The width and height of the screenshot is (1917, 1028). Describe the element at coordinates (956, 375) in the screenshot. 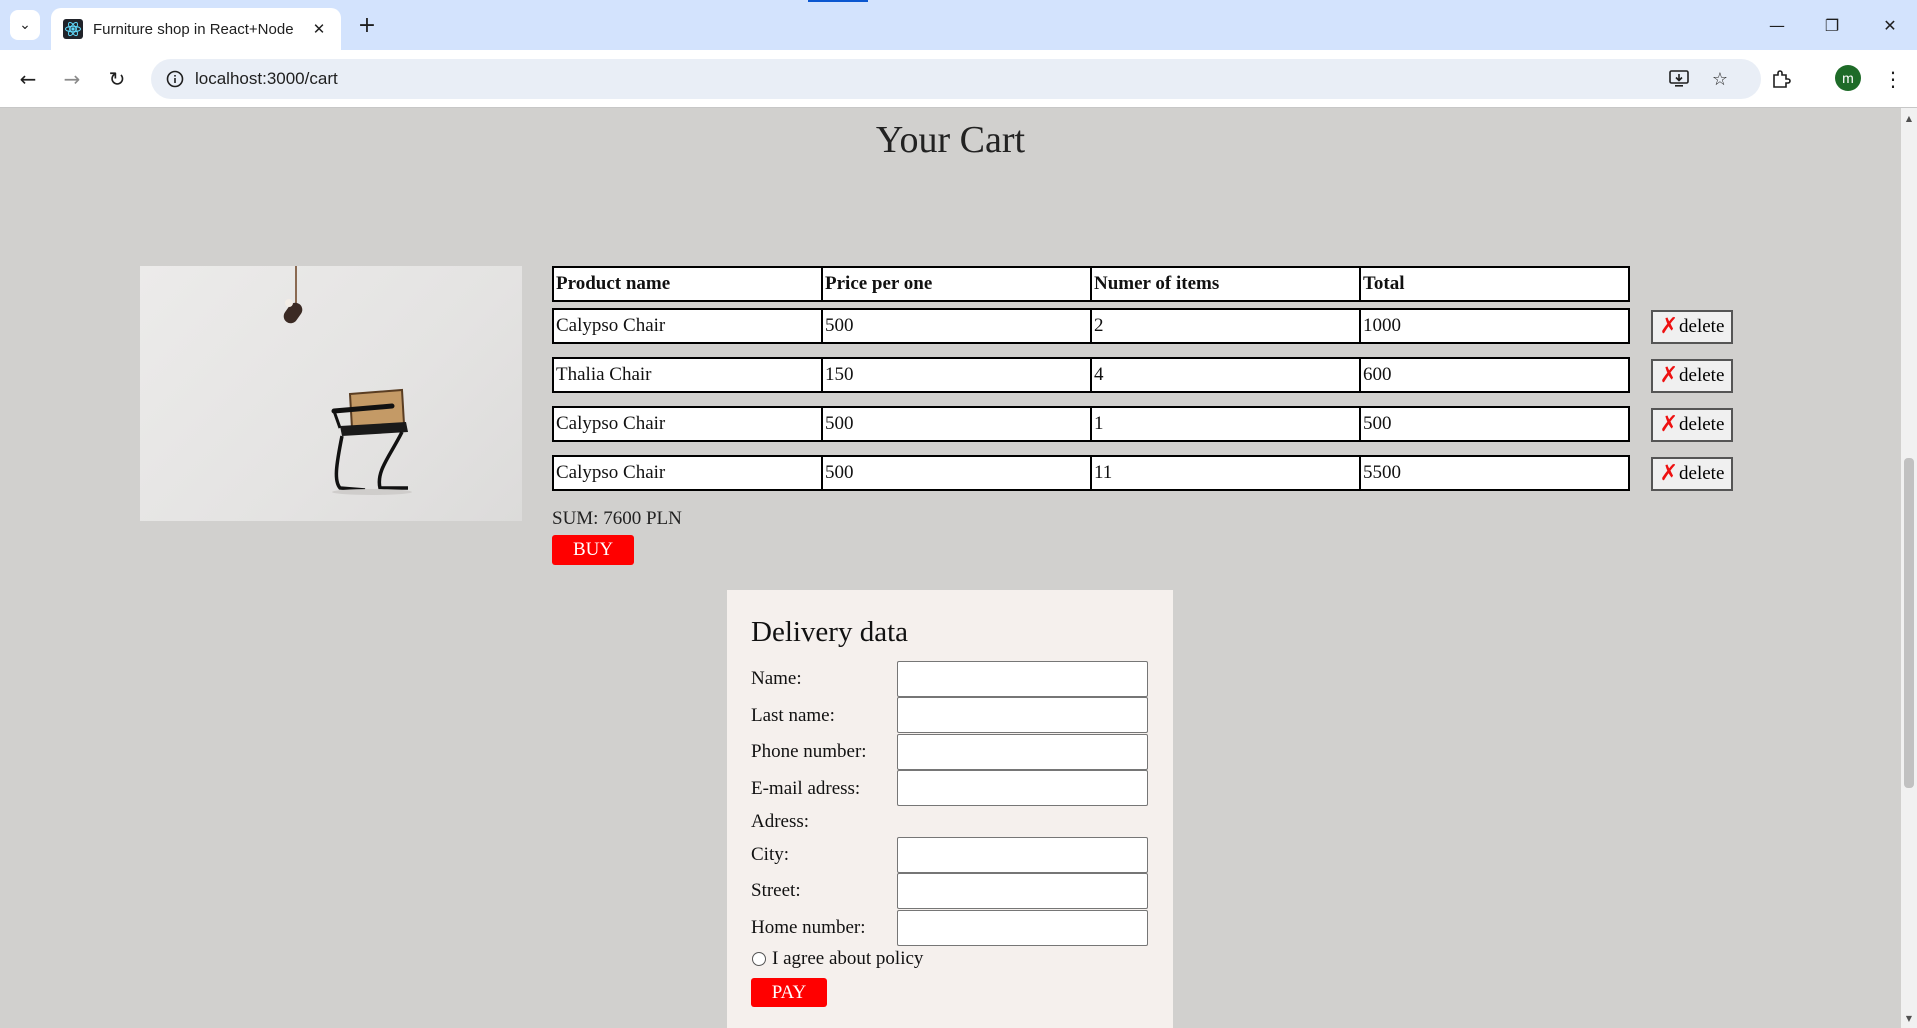

I see `cell-price: 150` at that location.